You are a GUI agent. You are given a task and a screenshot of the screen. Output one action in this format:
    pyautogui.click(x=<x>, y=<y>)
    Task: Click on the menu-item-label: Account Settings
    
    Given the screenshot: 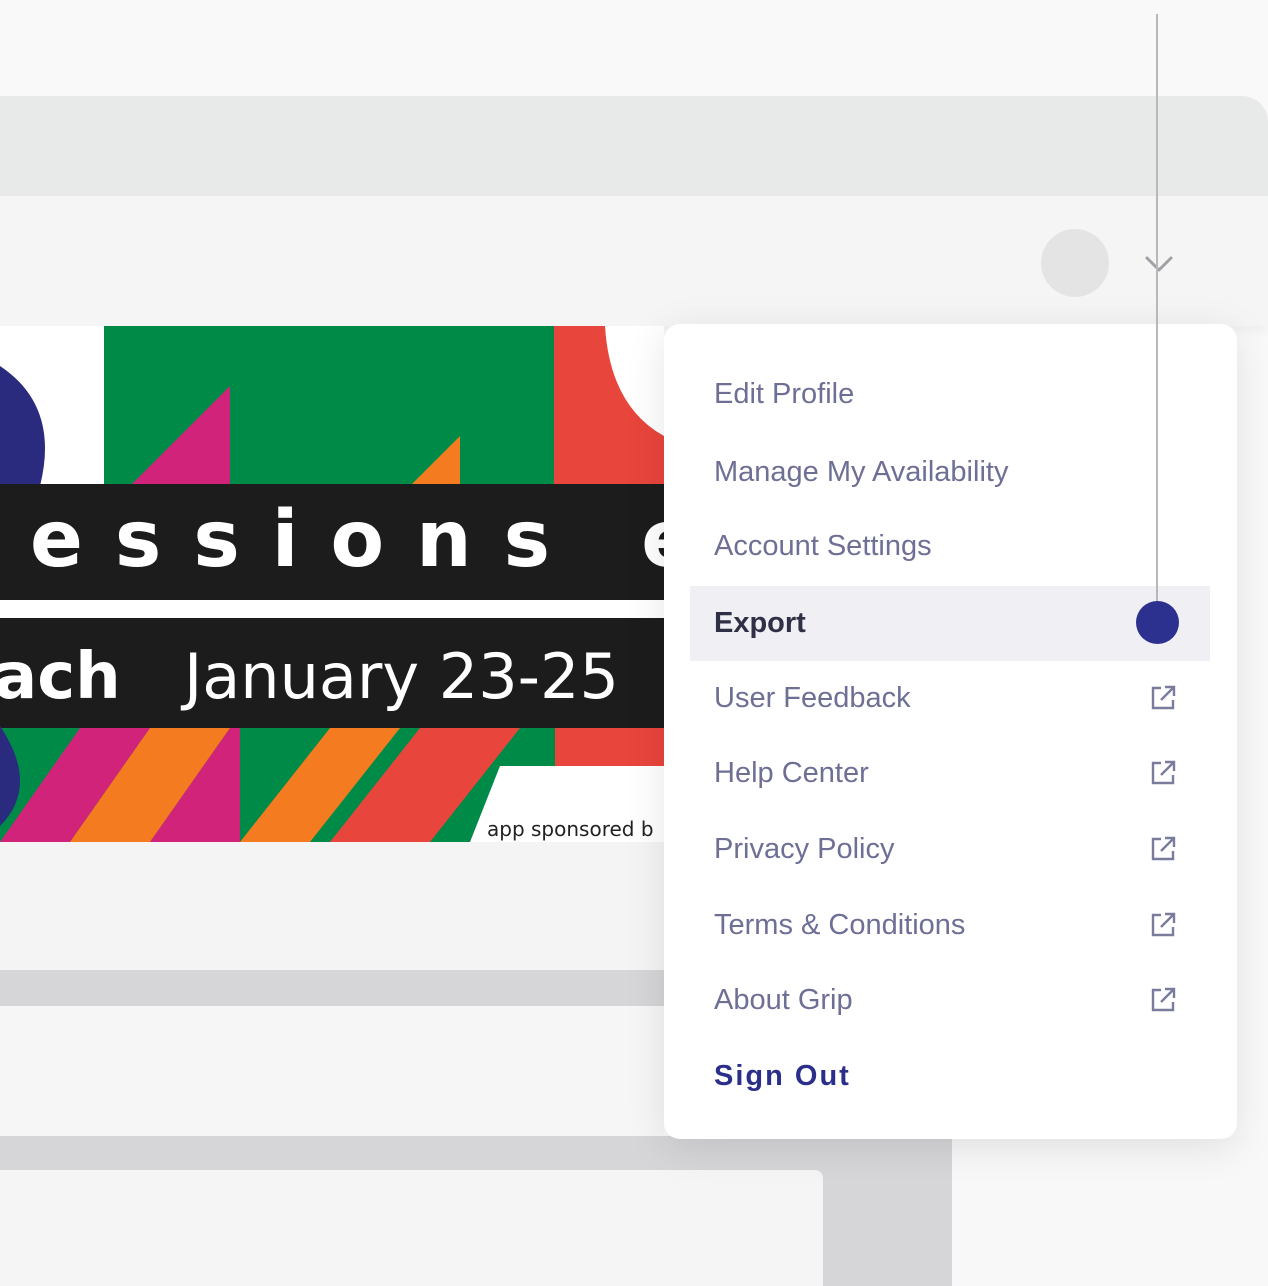 What is the action you would take?
    pyautogui.click(x=823, y=545)
    